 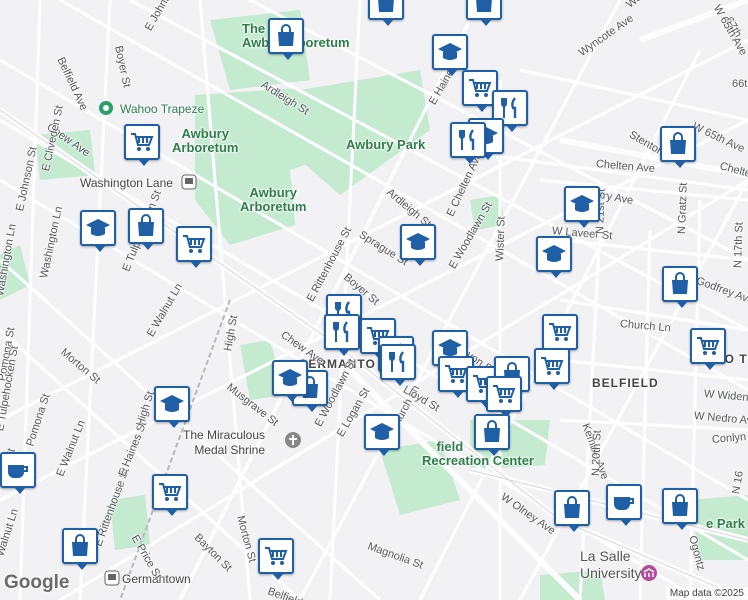 I want to click on street-label: N Gratz St, so click(x=683, y=208).